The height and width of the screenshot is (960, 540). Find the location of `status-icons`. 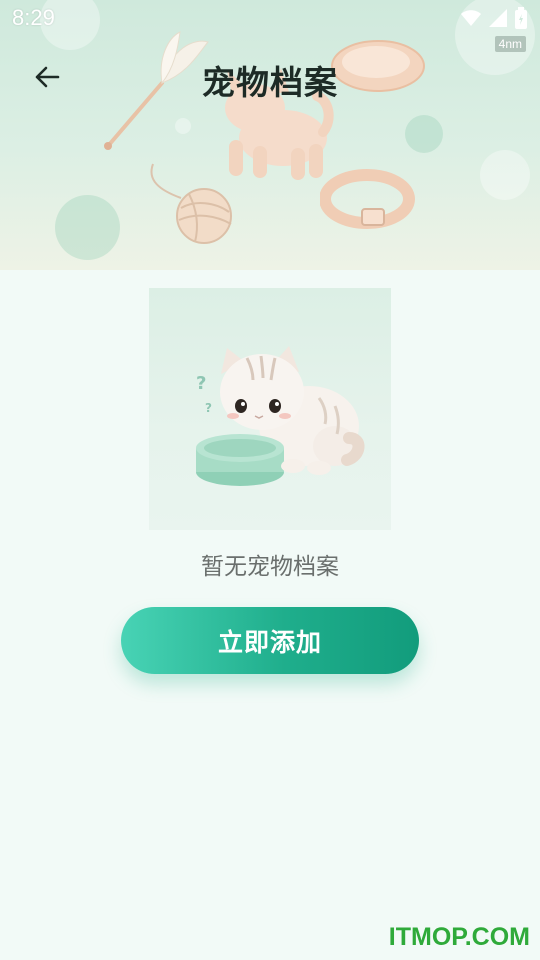

status-icons is located at coordinates (494, 18).